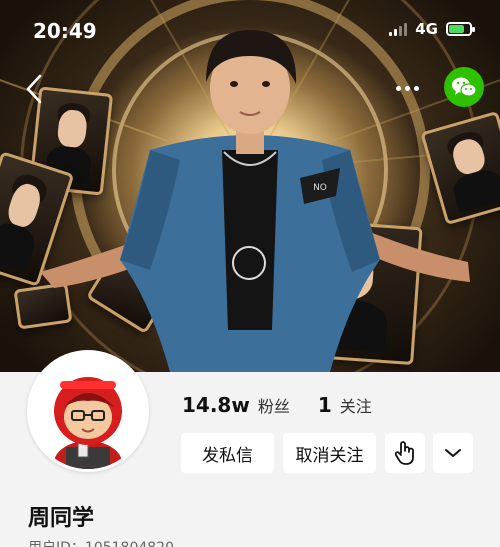  I want to click on wechat-icon, so click(464, 87).